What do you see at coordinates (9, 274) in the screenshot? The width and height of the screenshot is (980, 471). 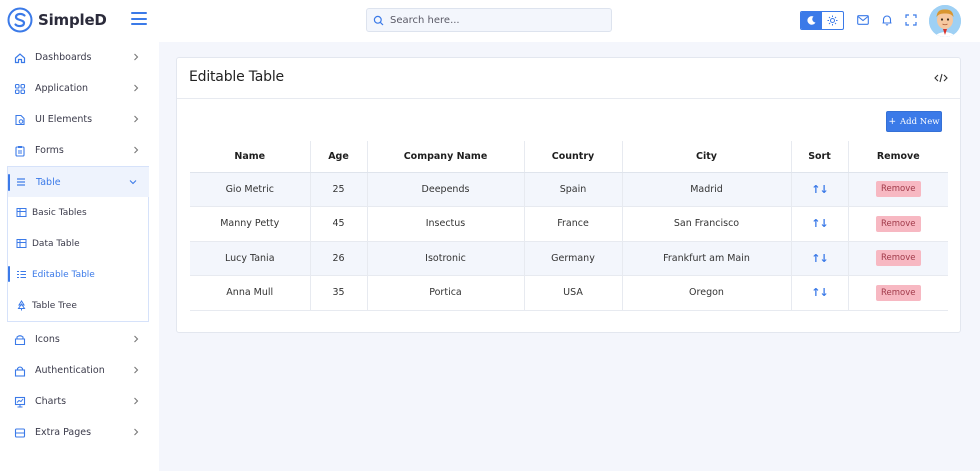 I see `active-indicator` at bounding box center [9, 274].